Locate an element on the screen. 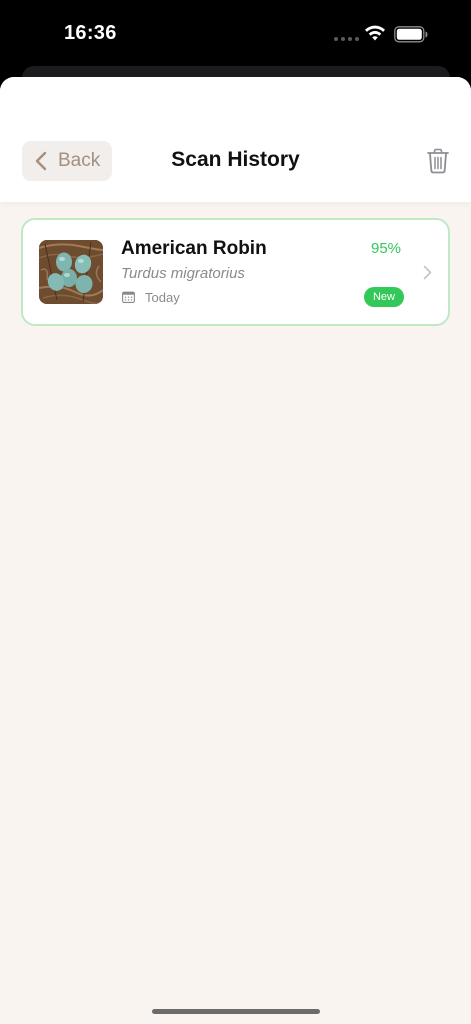 Image resolution: width=471 pixels, height=1024 pixels. cellular-dots-icon is located at coordinates (346, 39).